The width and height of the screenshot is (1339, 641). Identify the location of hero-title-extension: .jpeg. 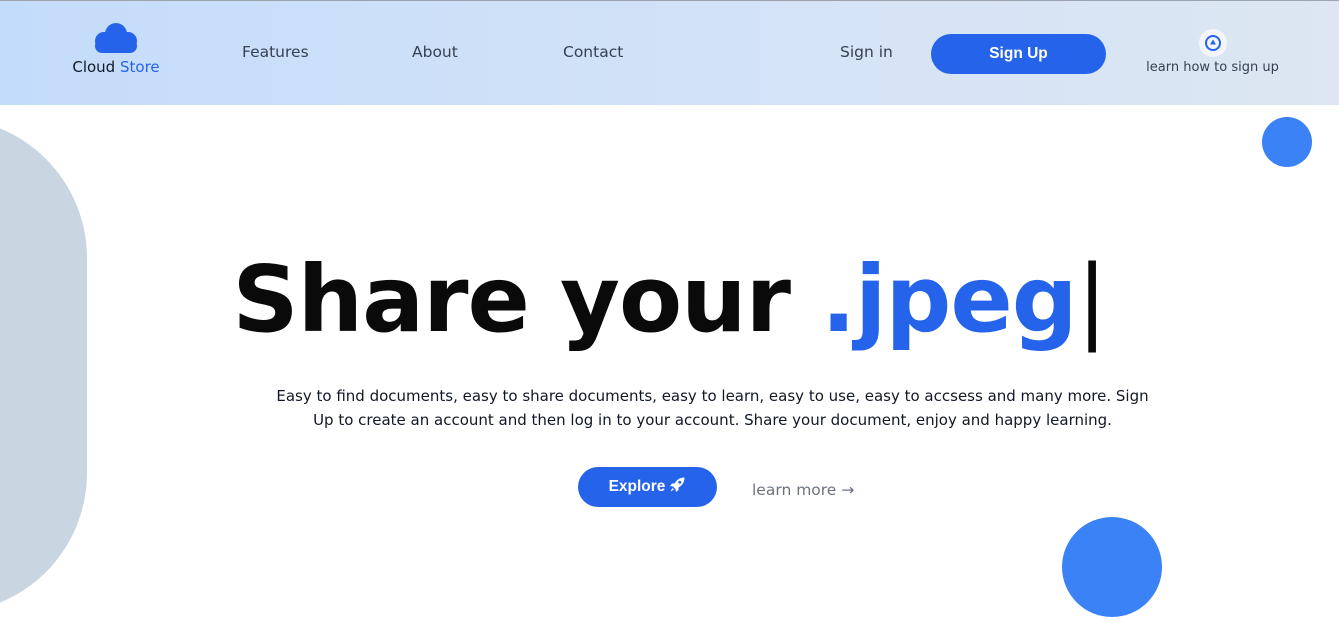
(949, 299).